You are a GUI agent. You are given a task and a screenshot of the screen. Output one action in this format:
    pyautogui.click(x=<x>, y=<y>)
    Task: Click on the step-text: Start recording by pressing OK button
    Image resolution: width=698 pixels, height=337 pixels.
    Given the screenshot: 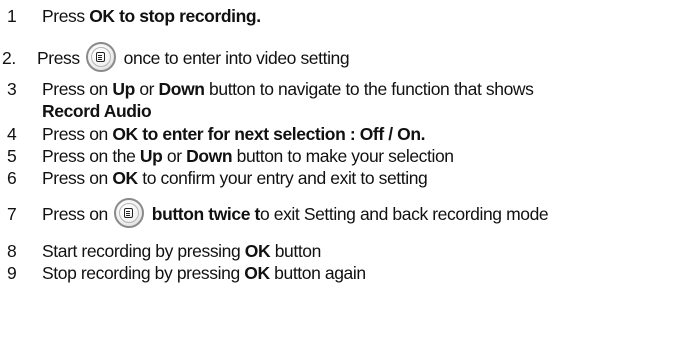 What is the action you would take?
    pyautogui.click(x=181, y=251)
    